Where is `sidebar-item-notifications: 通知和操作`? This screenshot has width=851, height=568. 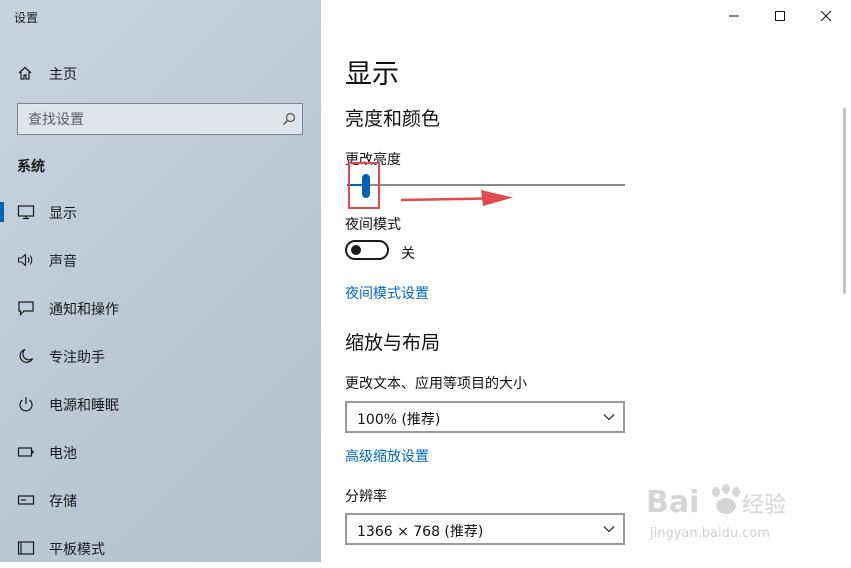
sidebar-item-notifications: 通知和操作 is located at coordinates (160, 308).